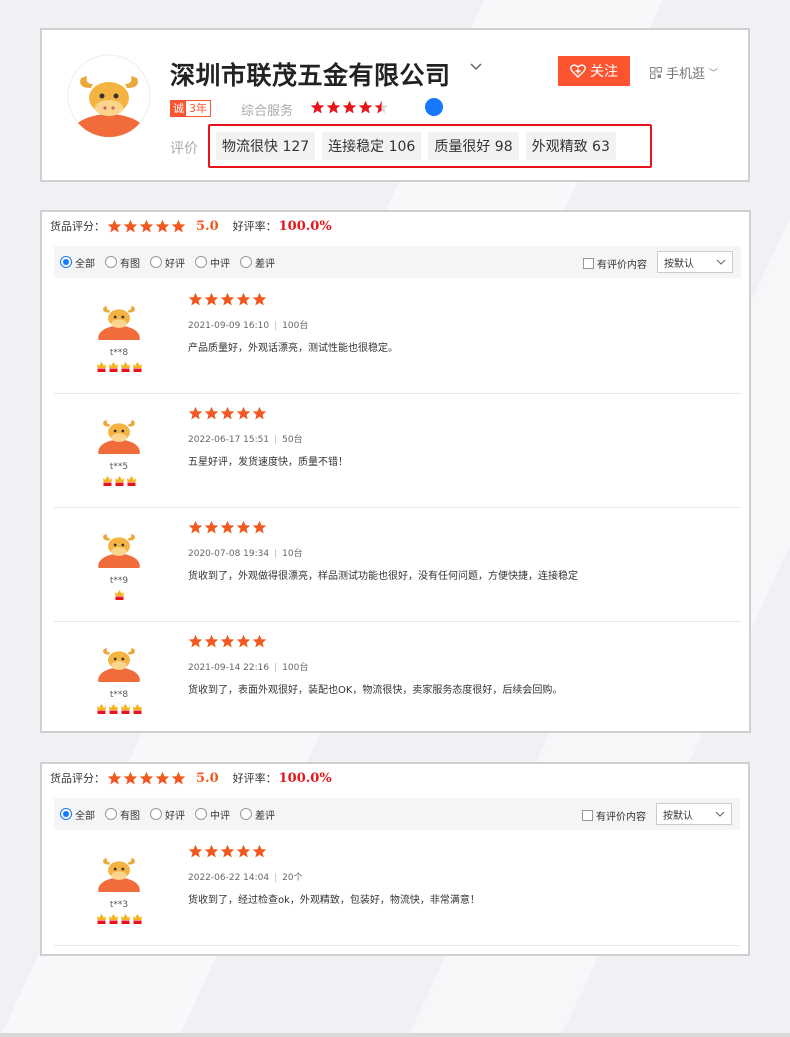 The image size is (790, 1037). I want to click on filter-label: 好评, so click(175, 264).